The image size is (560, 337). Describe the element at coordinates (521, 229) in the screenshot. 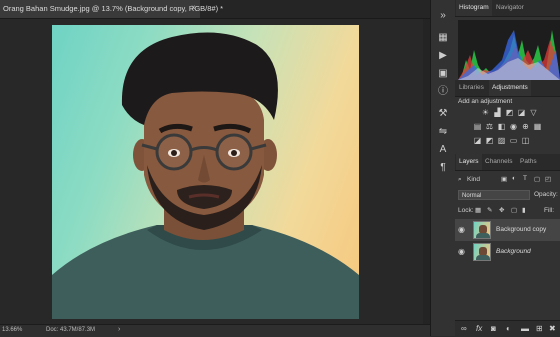

I see `layer-name: Background copy` at that location.